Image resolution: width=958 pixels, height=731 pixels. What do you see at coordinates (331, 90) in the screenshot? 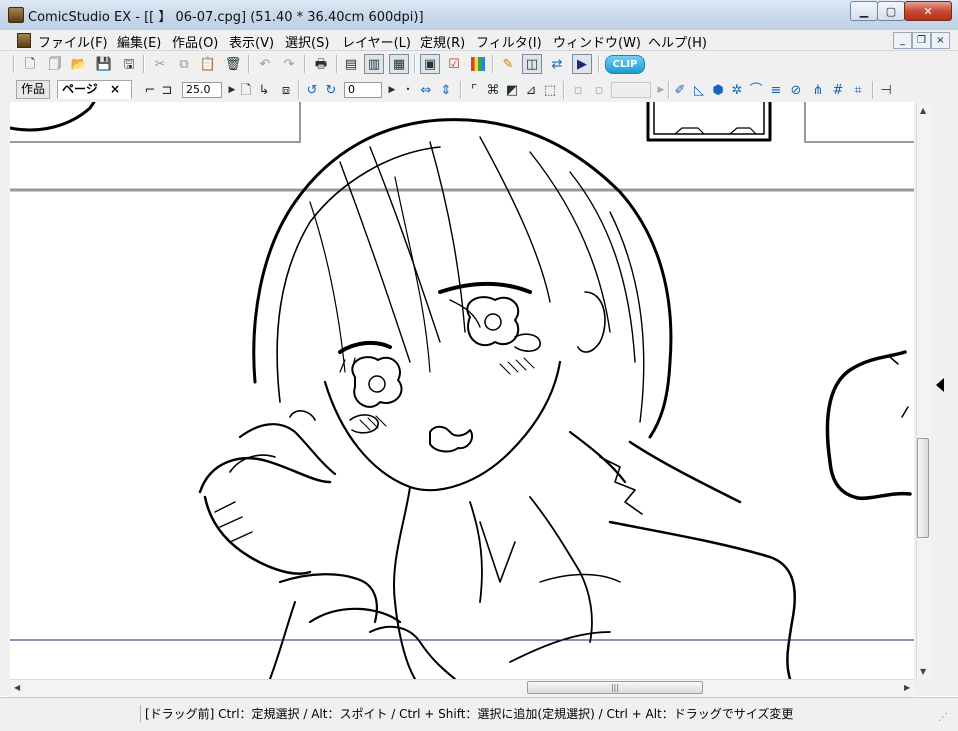
I see `rotate-right-icon: ↻` at bounding box center [331, 90].